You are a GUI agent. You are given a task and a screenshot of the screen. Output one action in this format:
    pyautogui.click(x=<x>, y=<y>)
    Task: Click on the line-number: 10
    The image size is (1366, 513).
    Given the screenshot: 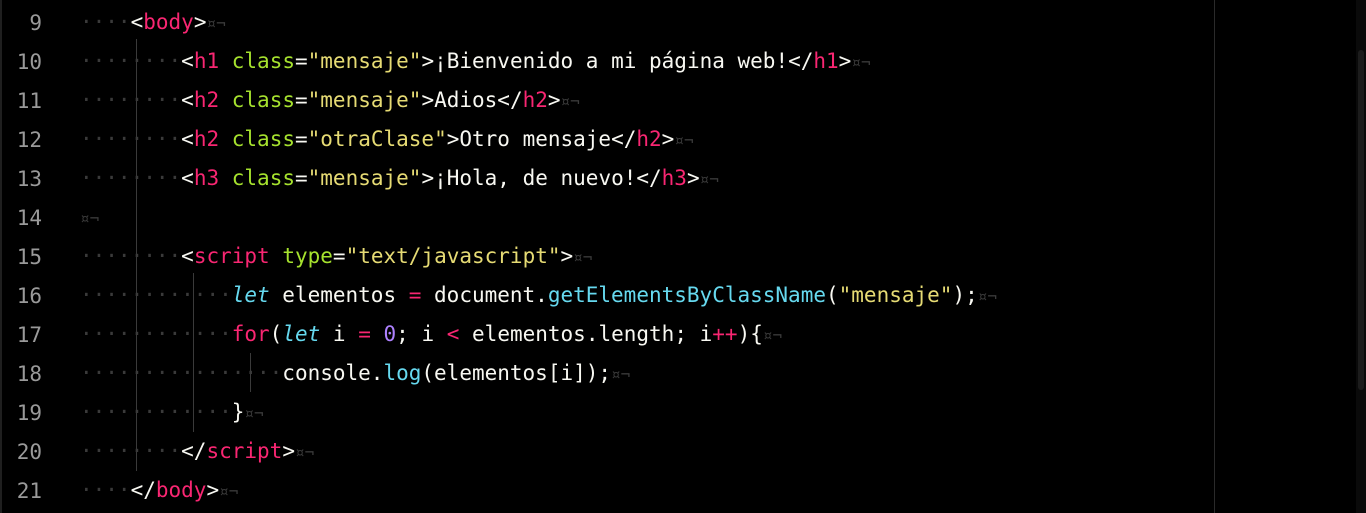 What is the action you would take?
    pyautogui.click(x=29, y=61)
    